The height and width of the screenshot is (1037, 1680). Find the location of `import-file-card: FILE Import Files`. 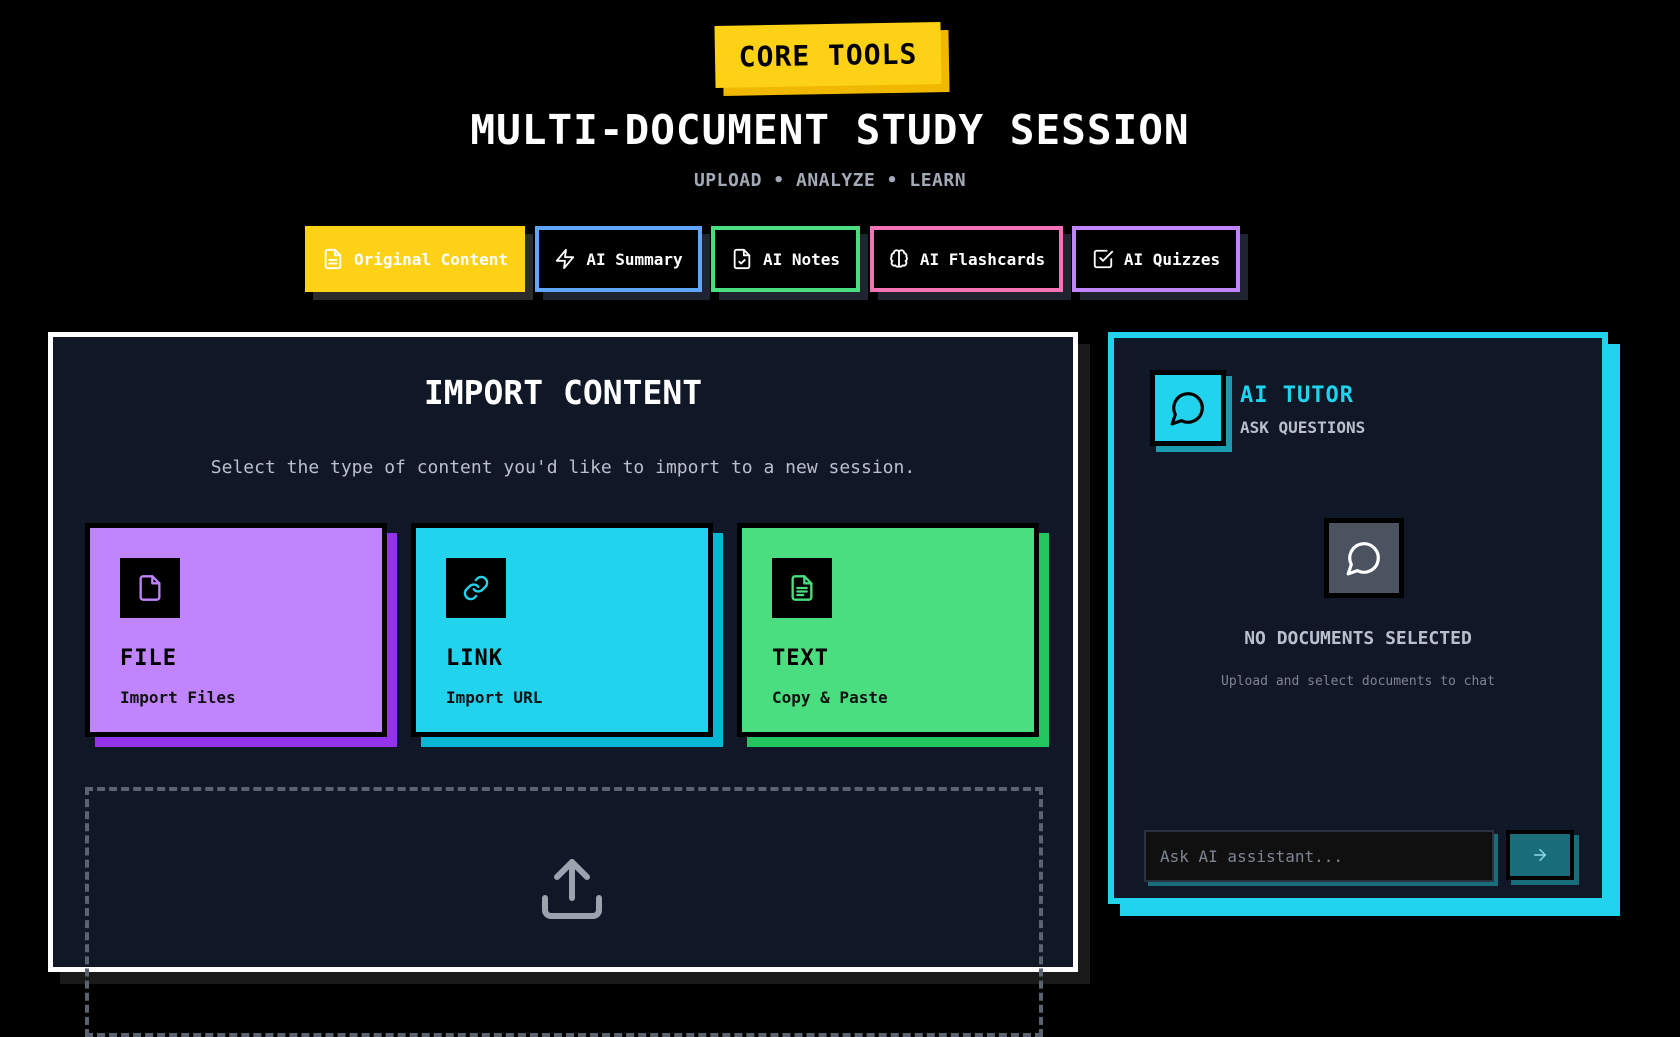

import-file-card: FILE Import Files is located at coordinates (236, 630).